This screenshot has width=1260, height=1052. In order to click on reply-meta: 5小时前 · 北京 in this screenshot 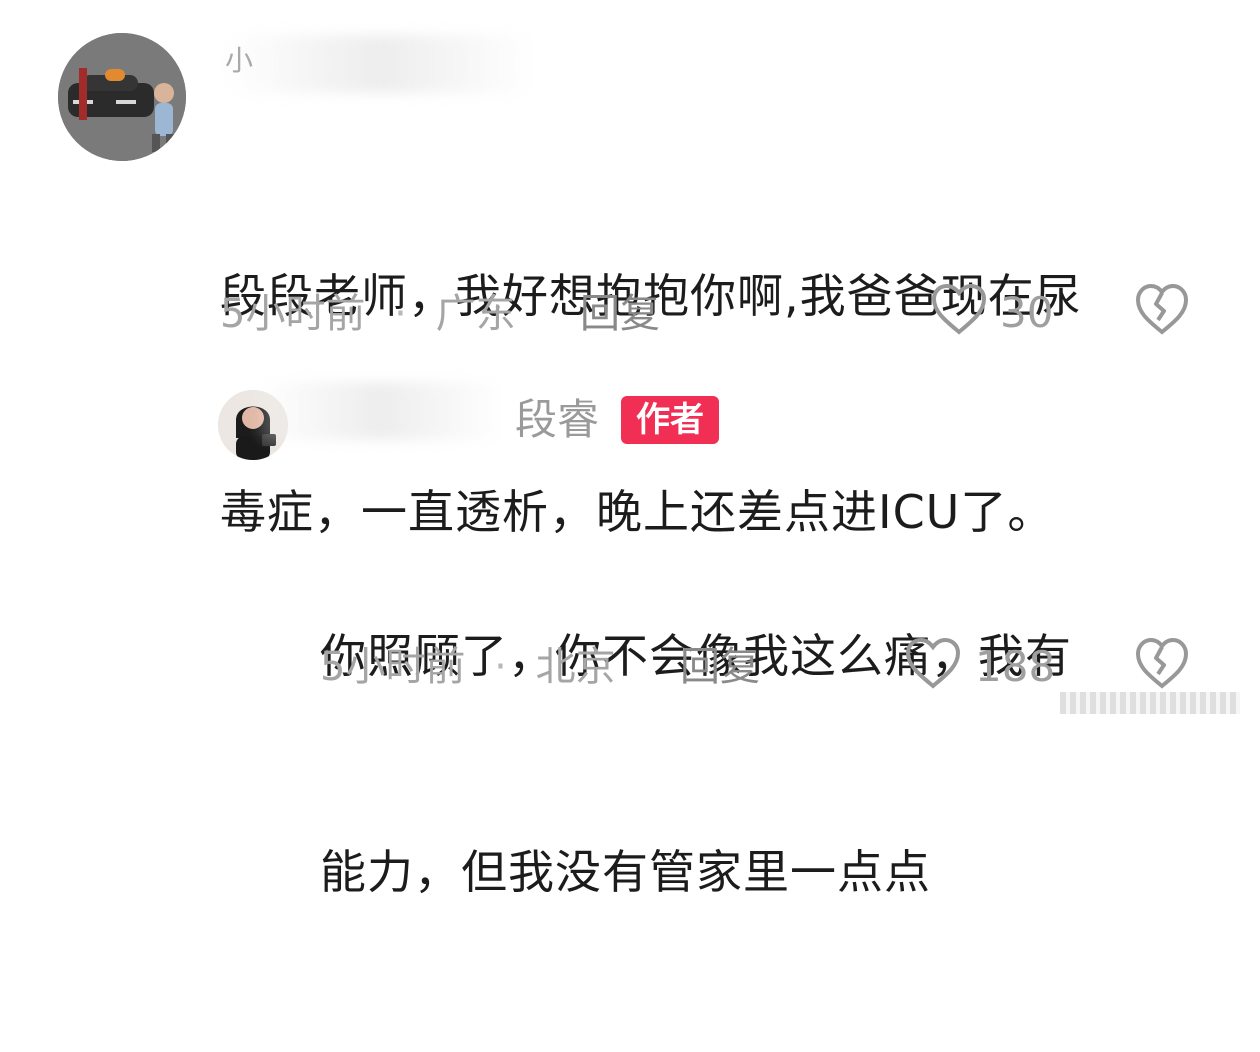, I will do `click(468, 667)`.